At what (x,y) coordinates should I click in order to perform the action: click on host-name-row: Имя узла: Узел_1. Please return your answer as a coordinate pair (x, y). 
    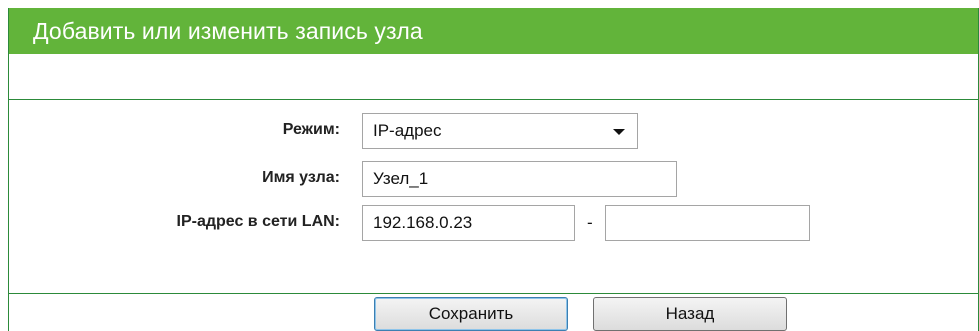
    Looking at the image, I should click on (493, 179).